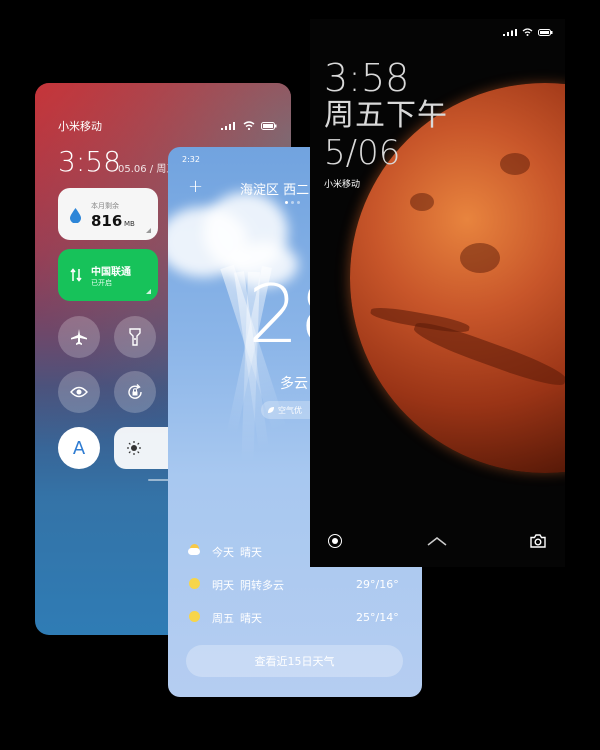 This screenshot has height=750, width=600. Describe the element at coordinates (101, 283) in the screenshot. I see `mobile-status: 已开启` at that location.